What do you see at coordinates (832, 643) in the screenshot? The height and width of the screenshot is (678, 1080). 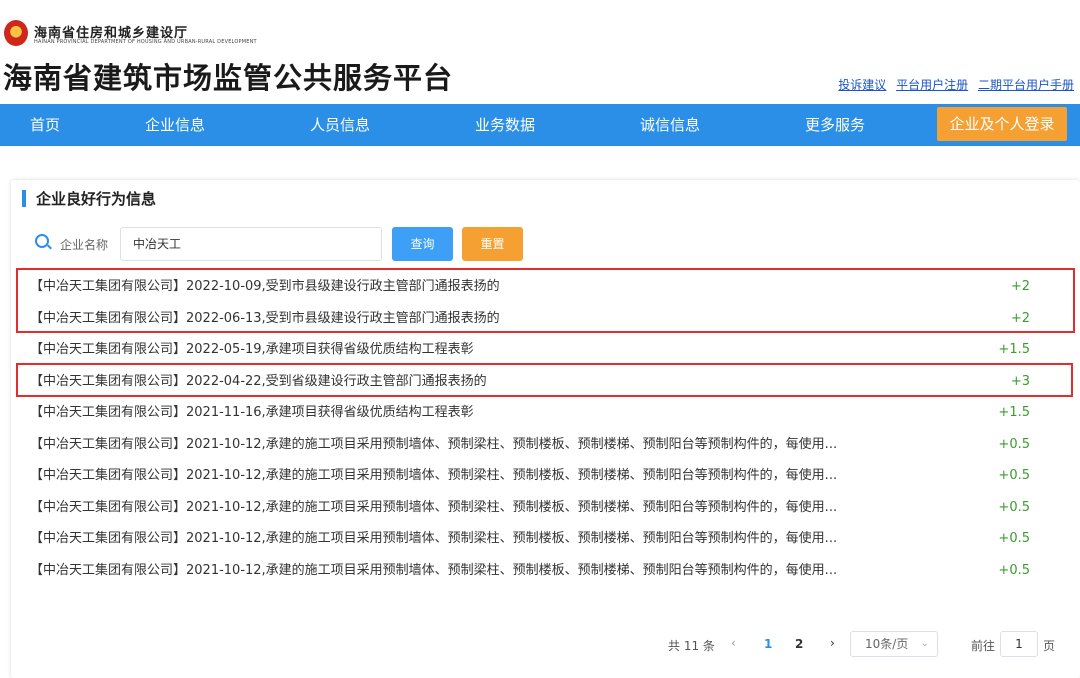 I see `next-page-icon: ›` at bounding box center [832, 643].